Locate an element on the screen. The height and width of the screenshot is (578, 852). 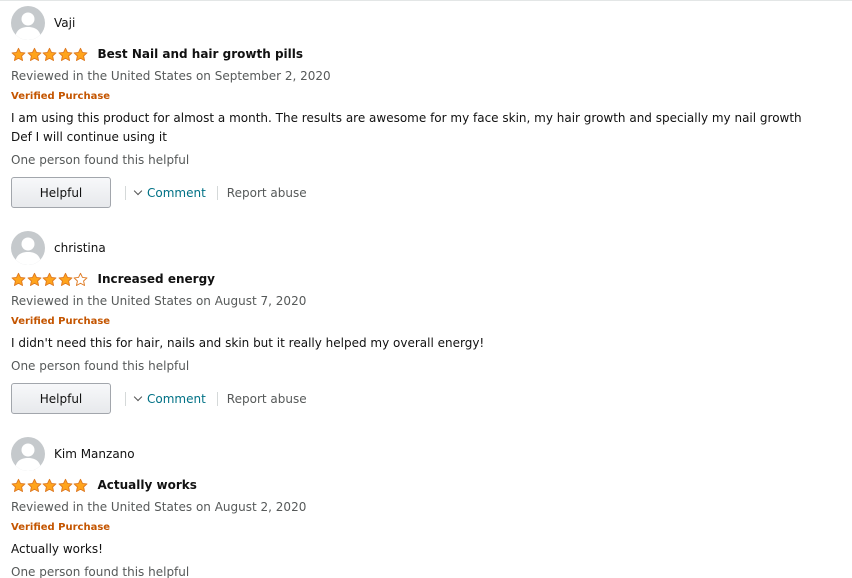
review-text-line: Actually works! is located at coordinates (57, 549).